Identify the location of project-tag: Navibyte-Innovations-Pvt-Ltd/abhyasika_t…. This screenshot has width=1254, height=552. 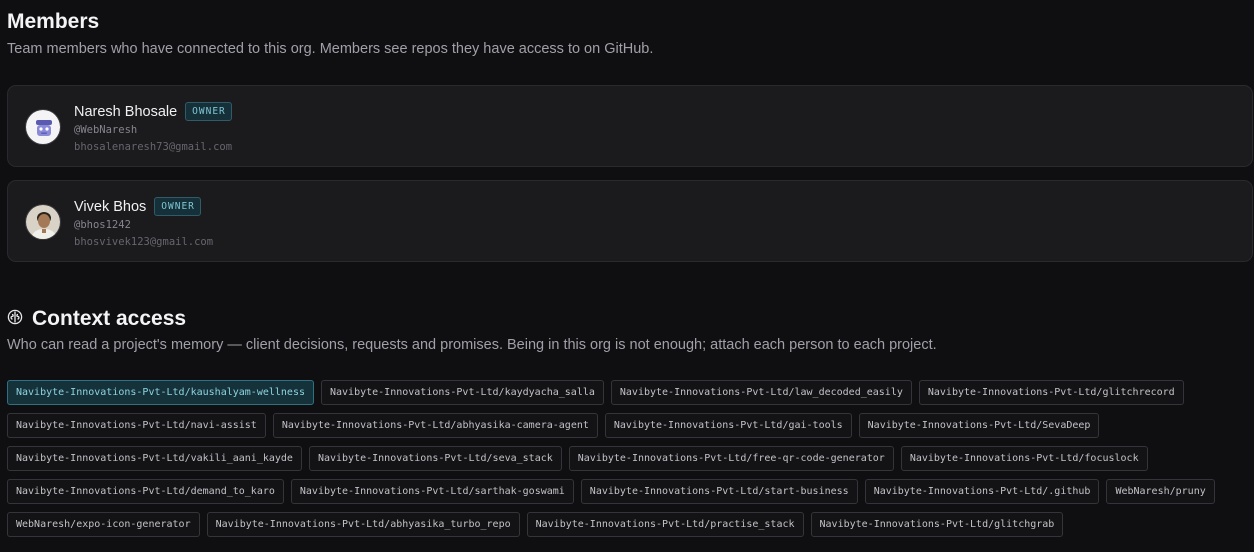
(363, 524).